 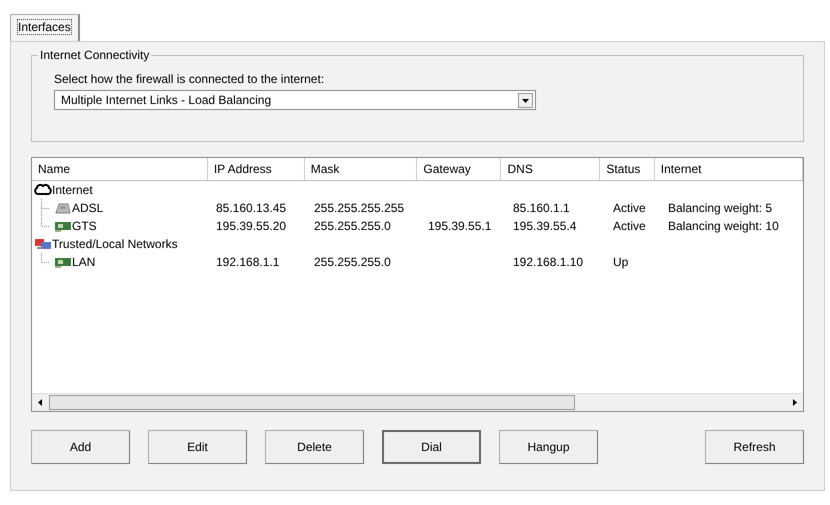 I want to click on action-button: Dial, so click(x=431, y=447).